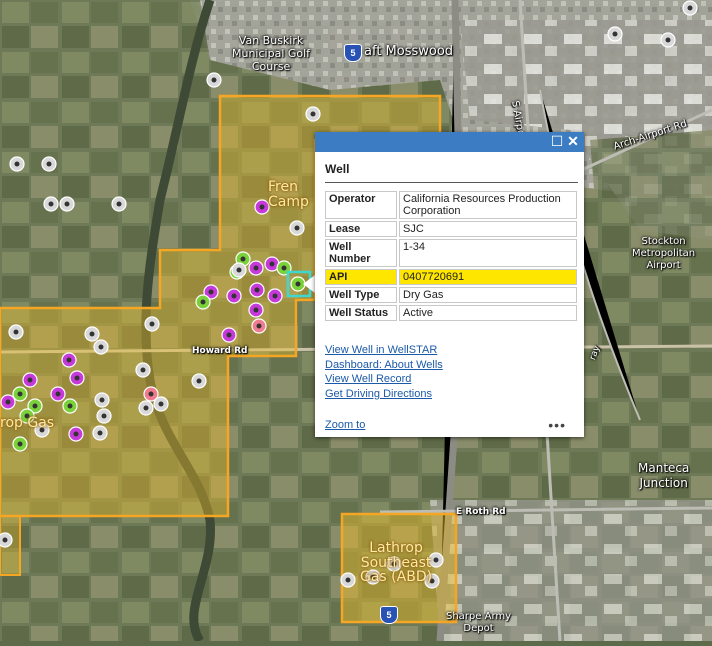  Describe the element at coordinates (361, 295) in the screenshot. I see `attribute-key: Well Type` at that location.